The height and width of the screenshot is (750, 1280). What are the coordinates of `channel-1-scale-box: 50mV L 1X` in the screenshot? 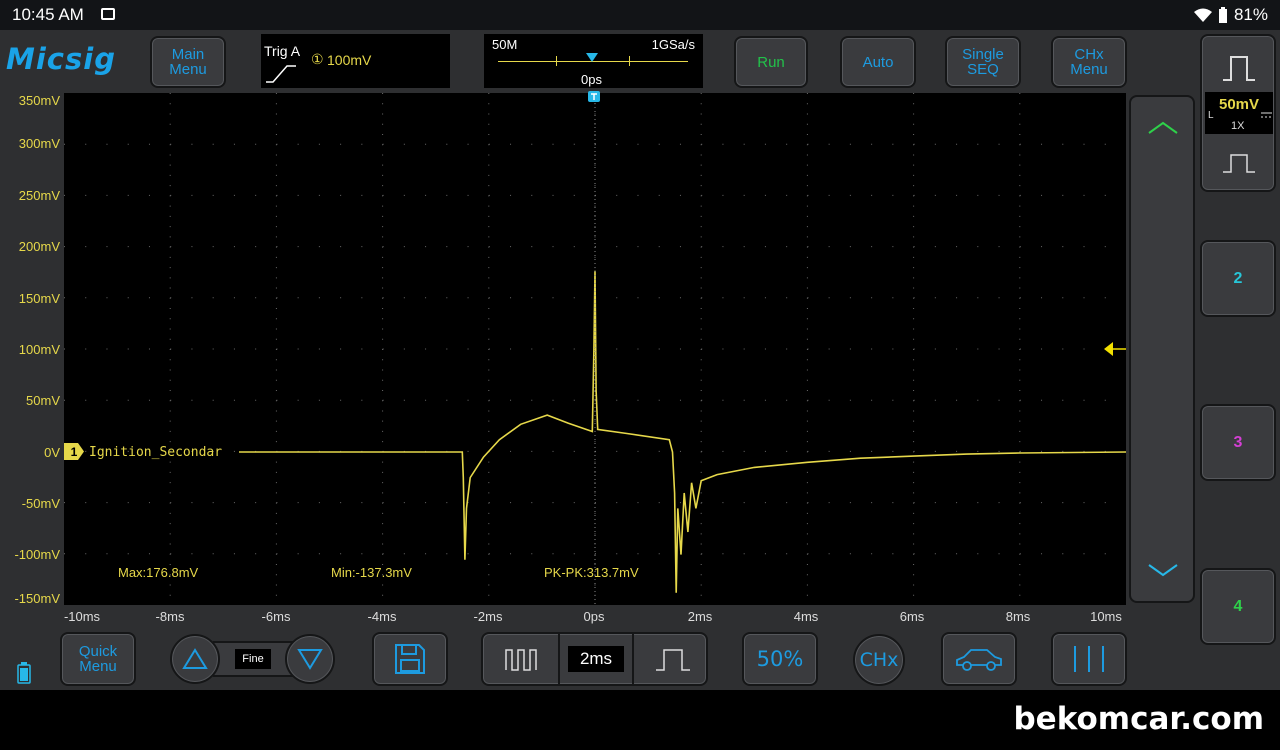 It's located at (1239, 113).